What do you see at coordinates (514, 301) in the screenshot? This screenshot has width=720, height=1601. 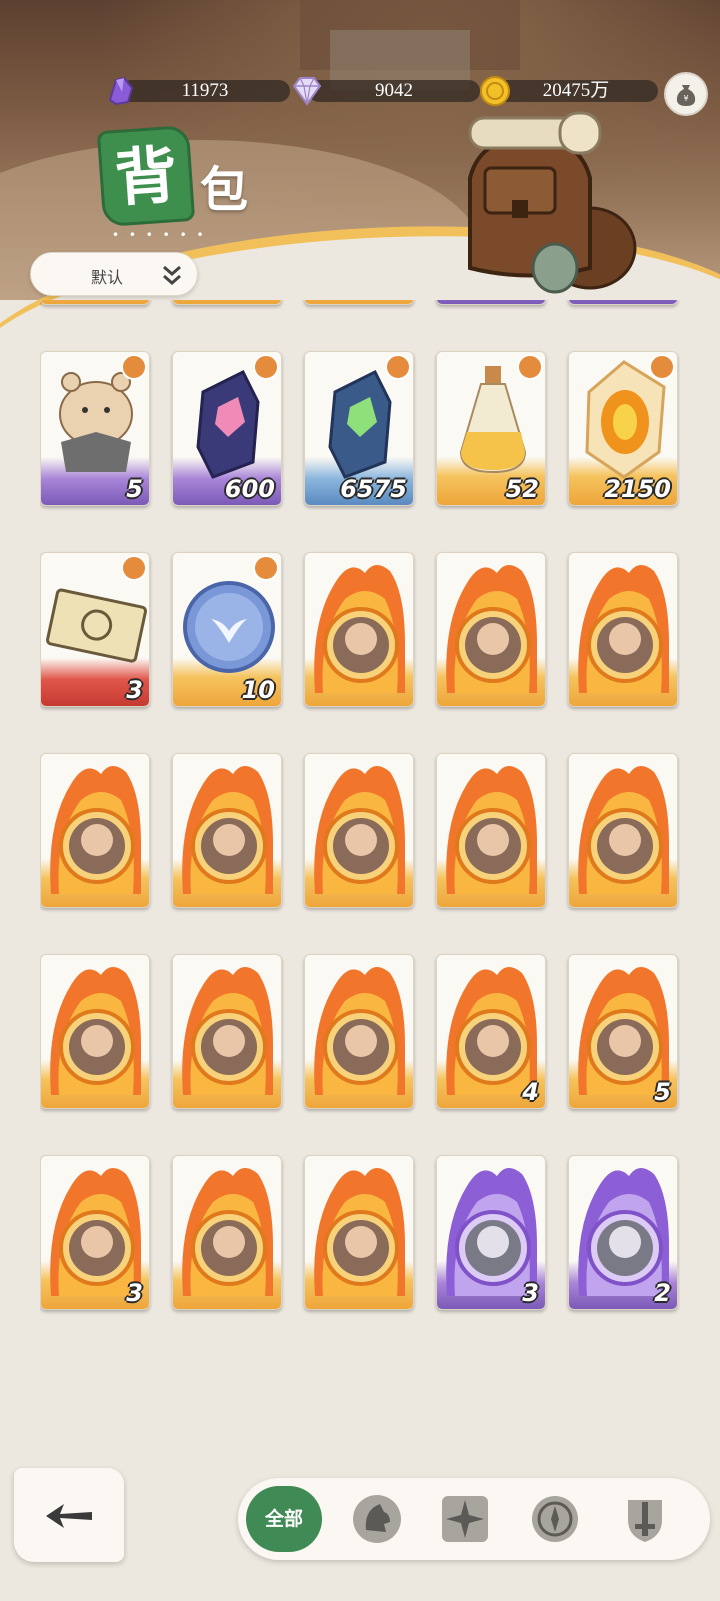 I see `item-quantity: 480` at bounding box center [514, 301].